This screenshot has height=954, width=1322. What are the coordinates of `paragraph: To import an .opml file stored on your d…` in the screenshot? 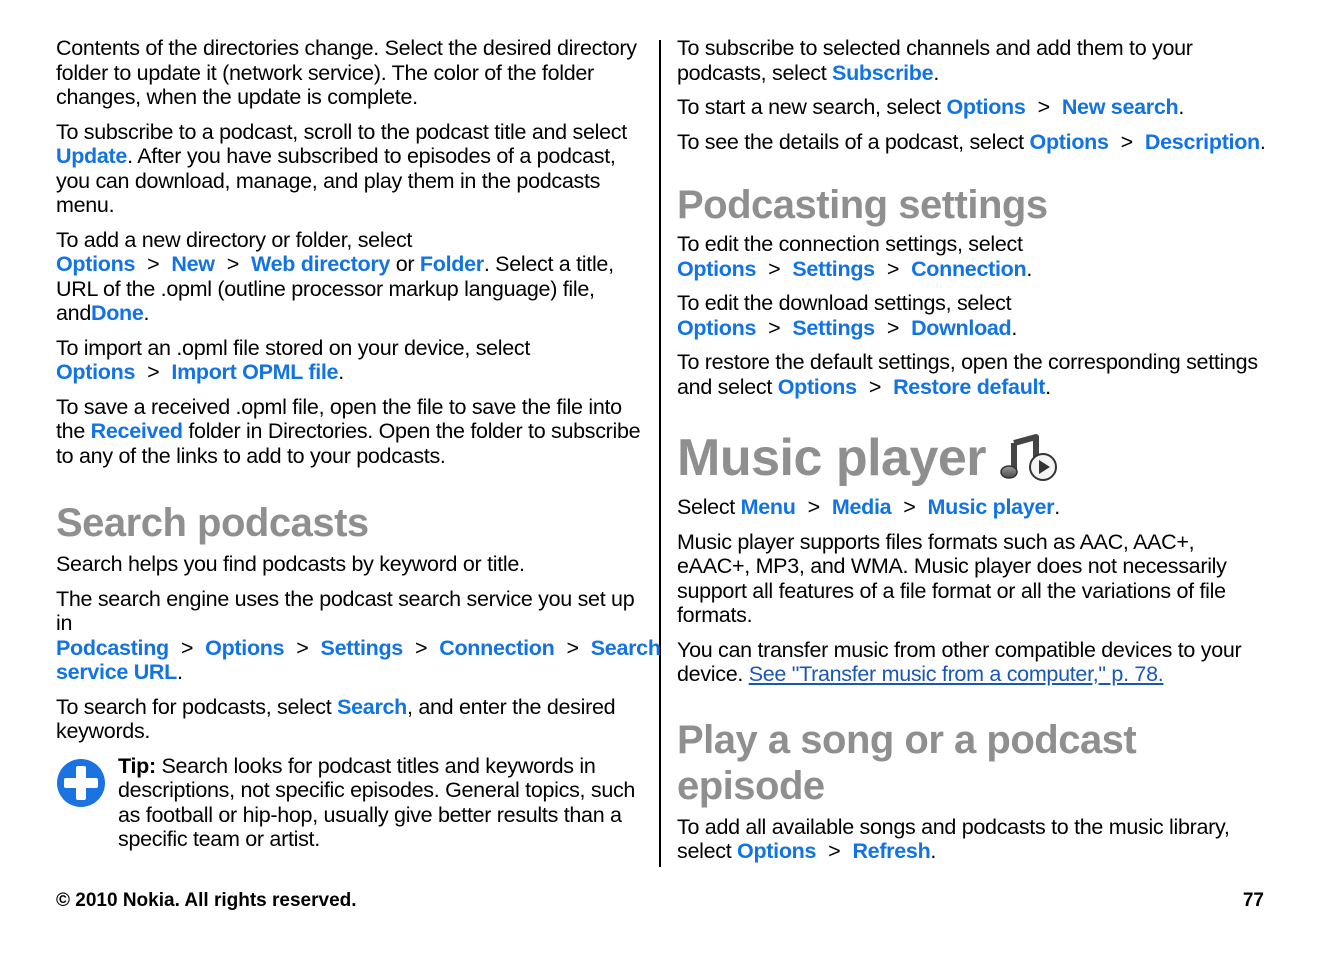 It's located at (293, 360).